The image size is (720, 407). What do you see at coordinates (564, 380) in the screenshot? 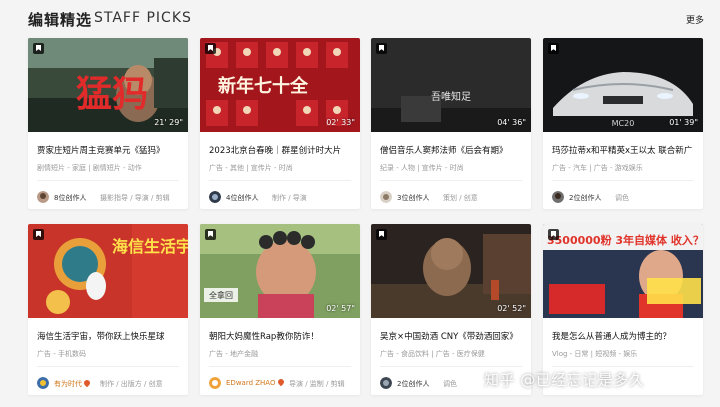
I see `zhihu-watermark: 知乎 @已经忘记是多久` at bounding box center [564, 380].